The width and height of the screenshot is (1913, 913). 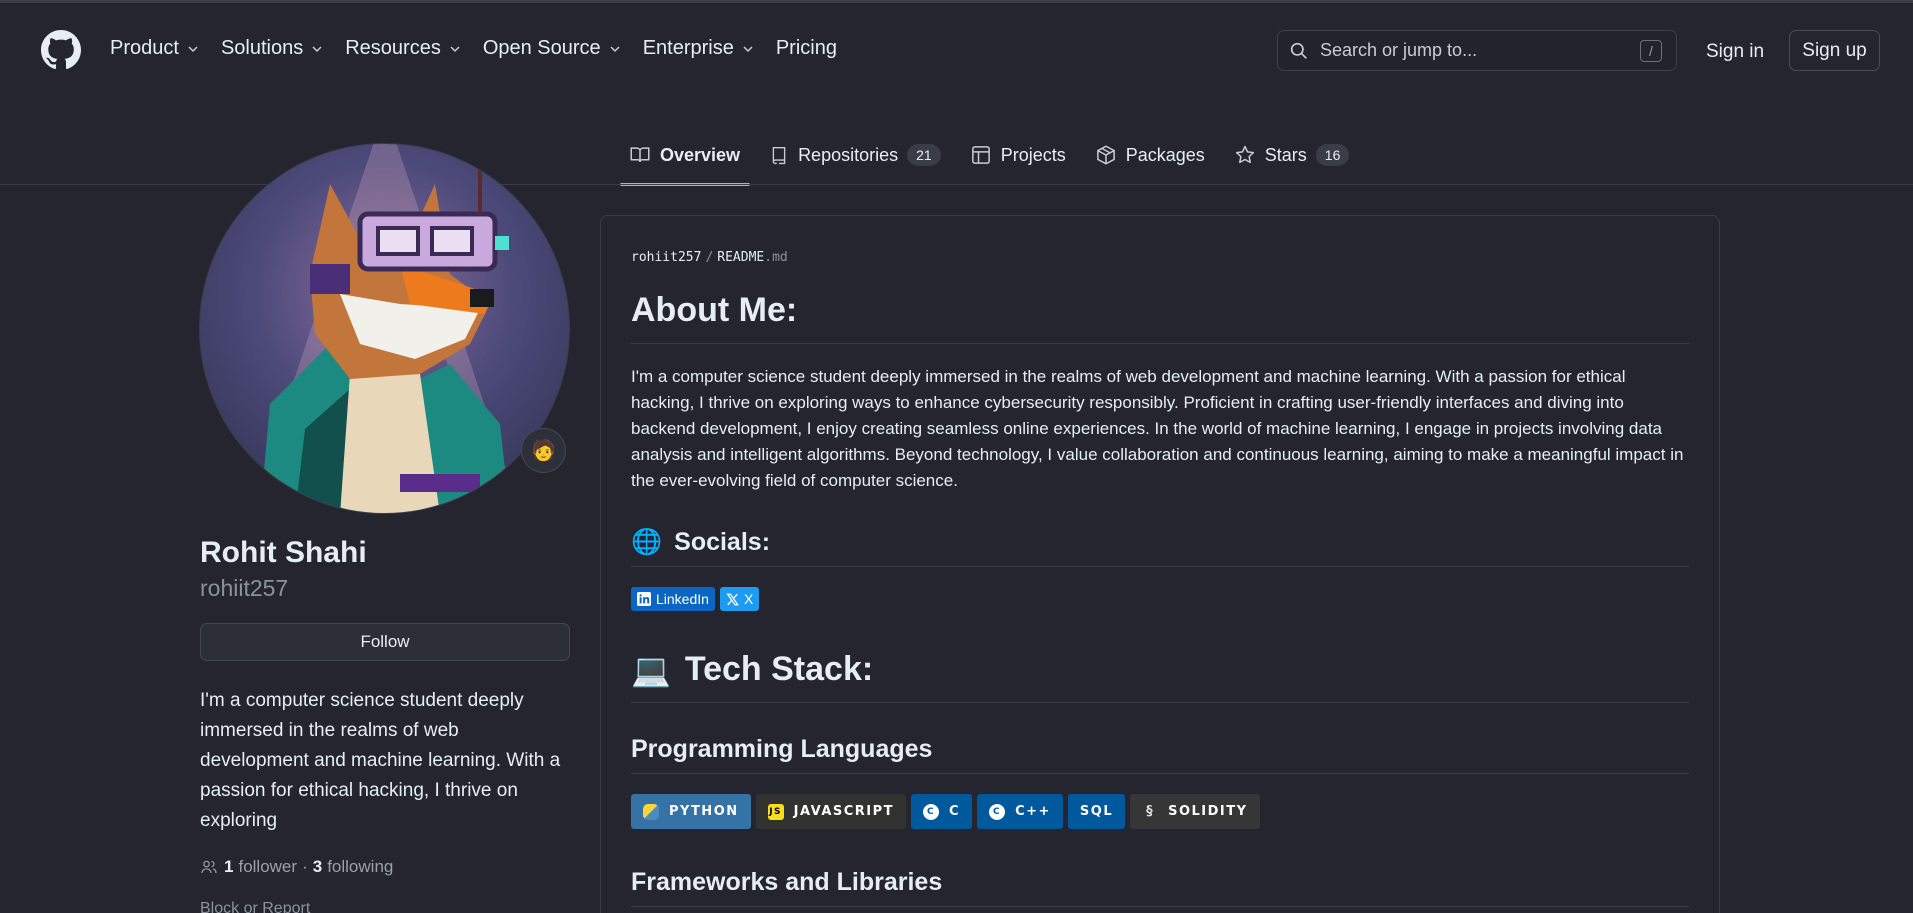 What do you see at coordinates (651, 811) in the screenshot?
I see `python-icon` at bounding box center [651, 811].